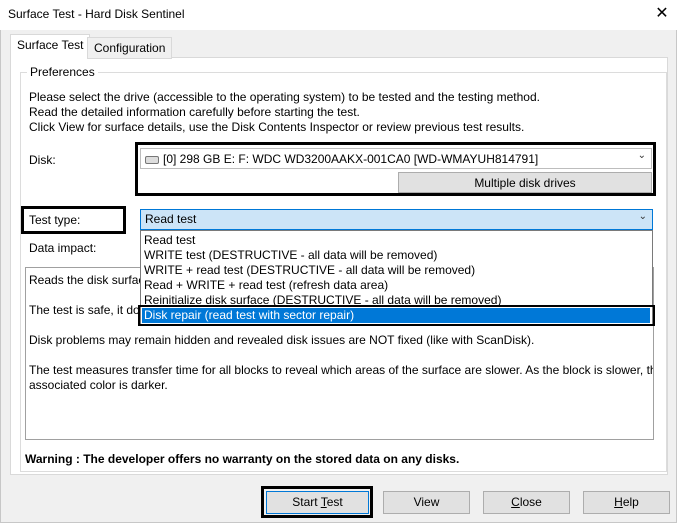 This screenshot has width=677, height=523. What do you see at coordinates (90, 280) in the screenshot?
I see `description-line-1: Reads the disk surface` at bounding box center [90, 280].